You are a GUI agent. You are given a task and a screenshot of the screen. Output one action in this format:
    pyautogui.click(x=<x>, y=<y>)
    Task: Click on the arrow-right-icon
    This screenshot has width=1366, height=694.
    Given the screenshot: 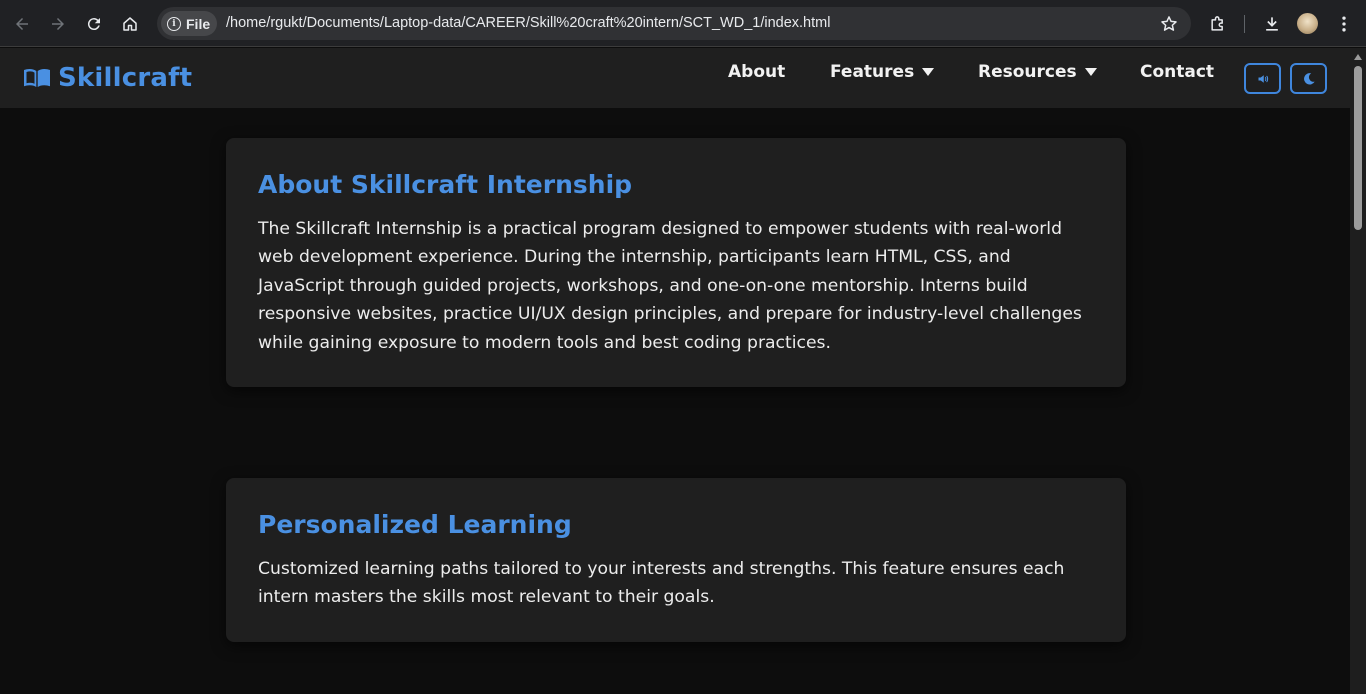 What is the action you would take?
    pyautogui.click(x=58, y=24)
    